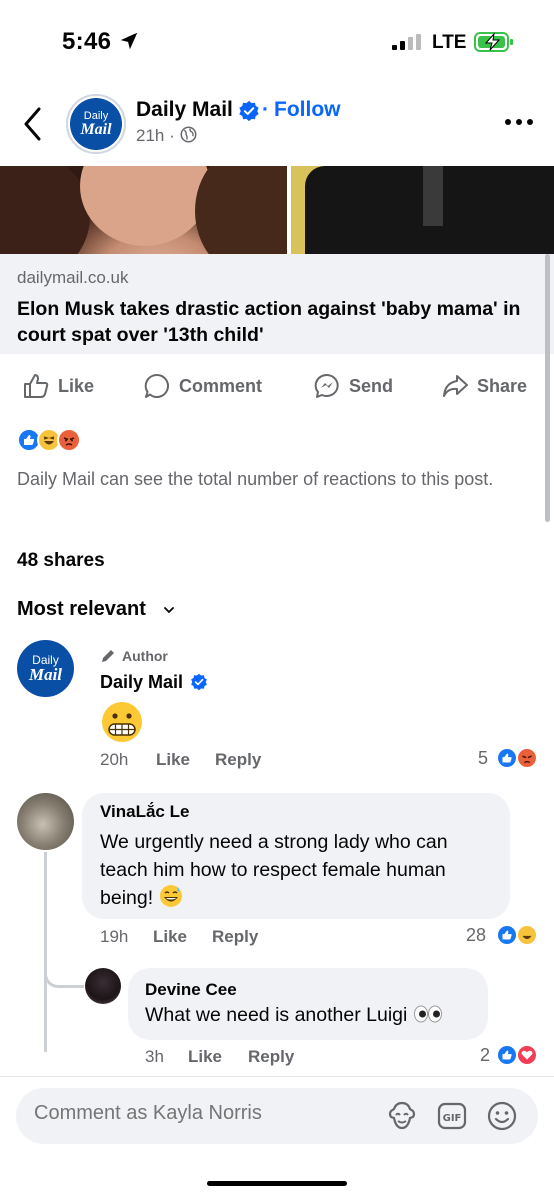 Image resolution: width=554 pixels, height=1200 pixels. Describe the element at coordinates (144, 812) in the screenshot. I see `comment-author-name: VinaLắc Le` at that location.